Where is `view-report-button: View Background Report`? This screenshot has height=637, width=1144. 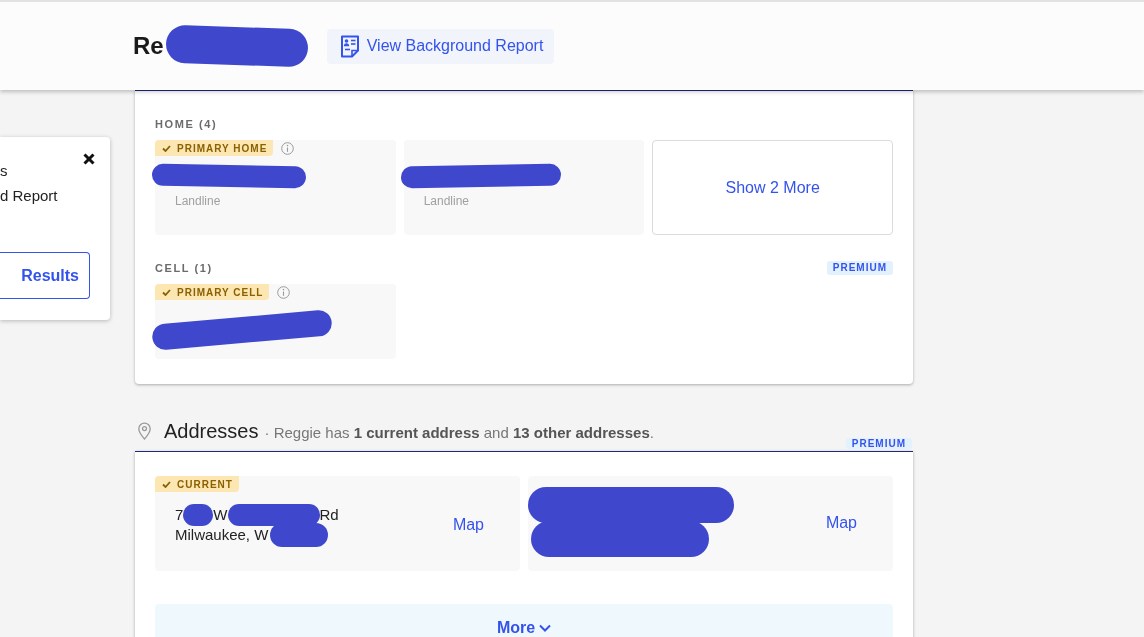
view-report-button: View Background Report is located at coordinates (440, 46).